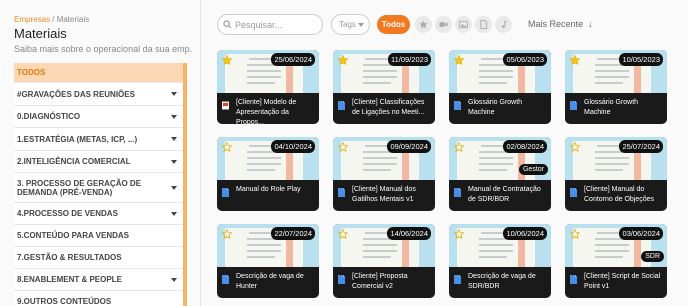  What do you see at coordinates (556, 24) in the screenshot?
I see `sort-label: Mais Recente` at bounding box center [556, 24].